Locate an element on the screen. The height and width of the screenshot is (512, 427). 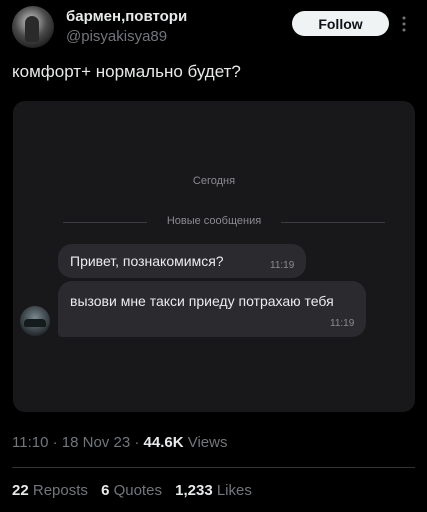
likes-stat: 1,233 Likes is located at coordinates (213, 490).